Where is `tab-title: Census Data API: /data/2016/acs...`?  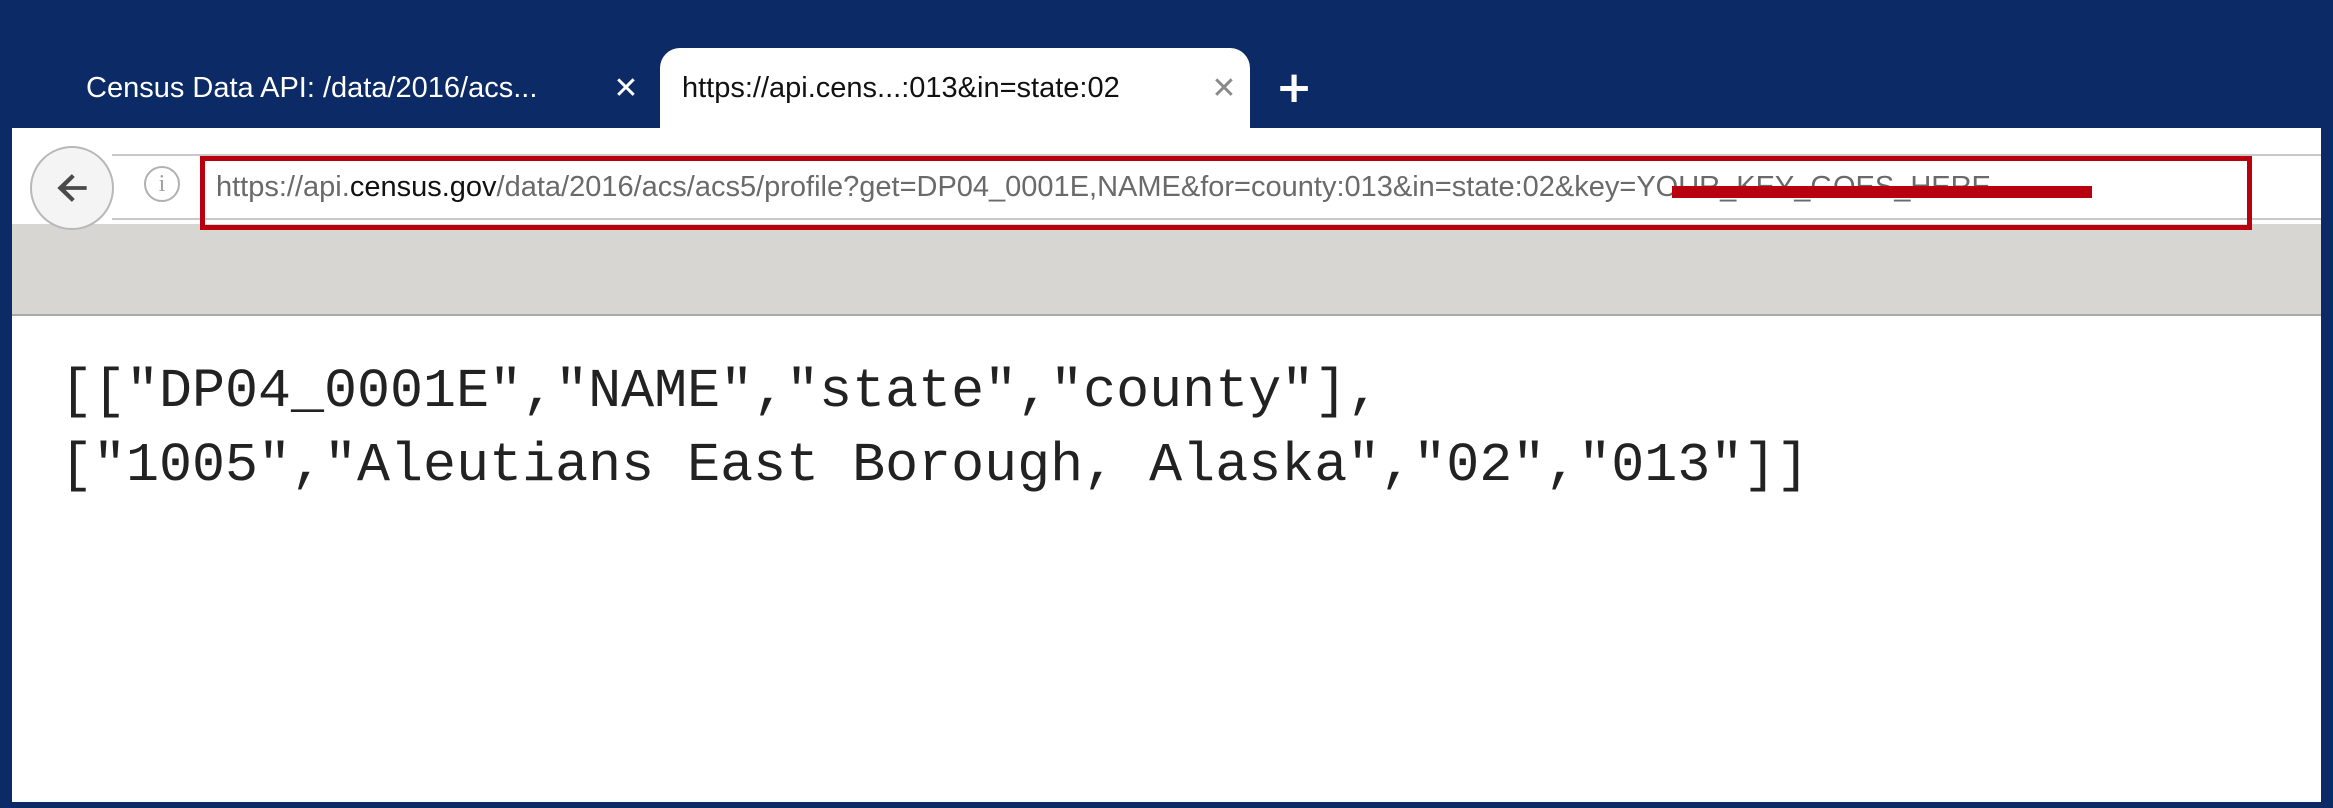 tab-title: Census Data API: /data/2016/acs... is located at coordinates (312, 87).